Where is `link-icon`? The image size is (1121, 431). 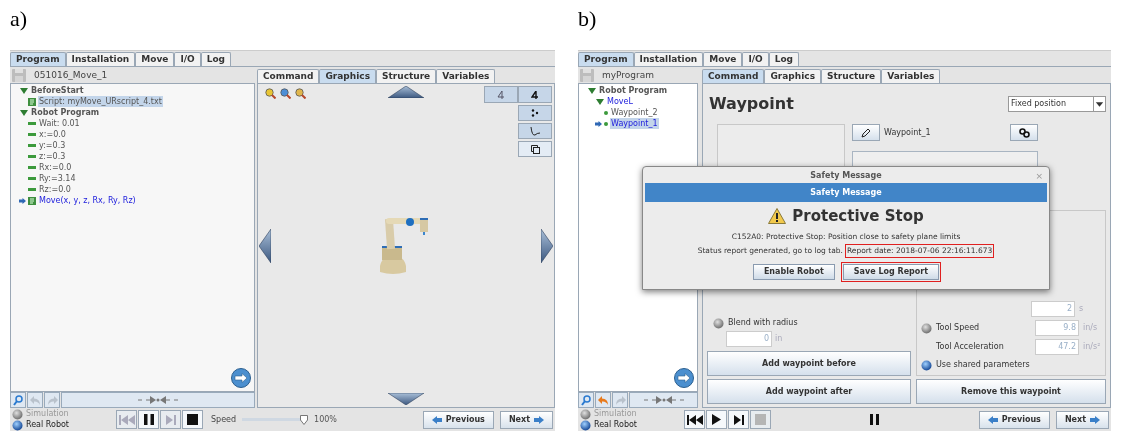 link-icon is located at coordinates (1024, 132).